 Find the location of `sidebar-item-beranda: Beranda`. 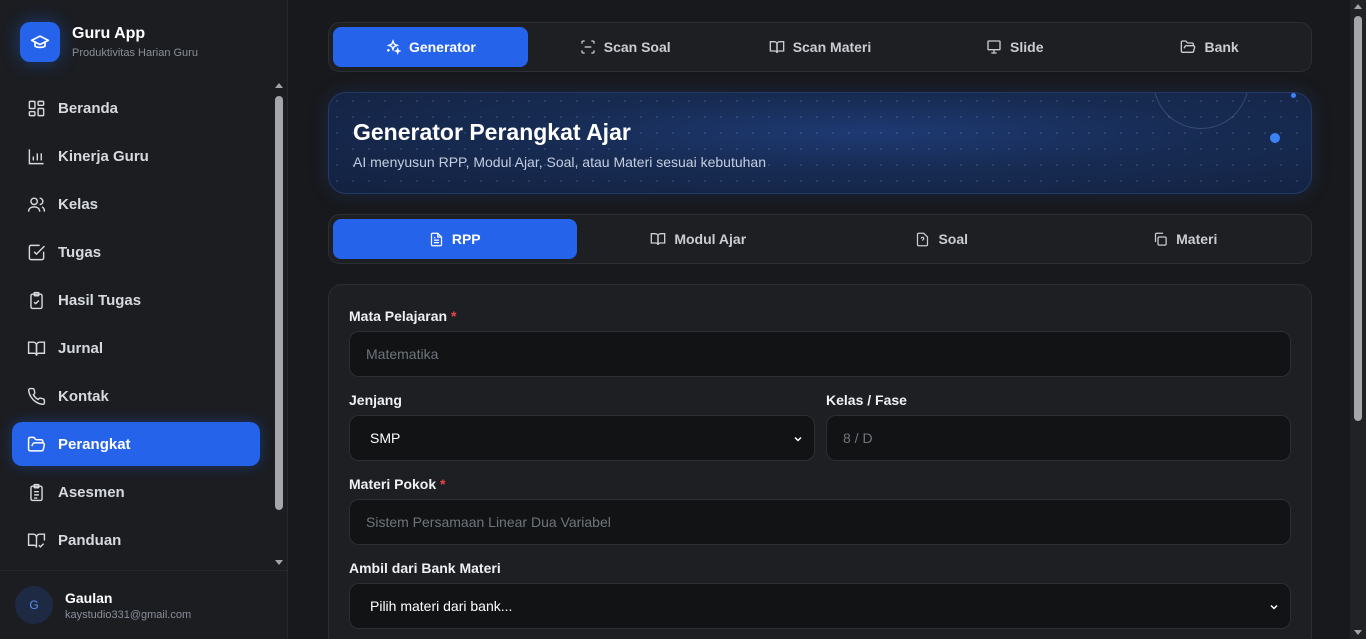

sidebar-item-beranda: Beranda is located at coordinates (136, 108).